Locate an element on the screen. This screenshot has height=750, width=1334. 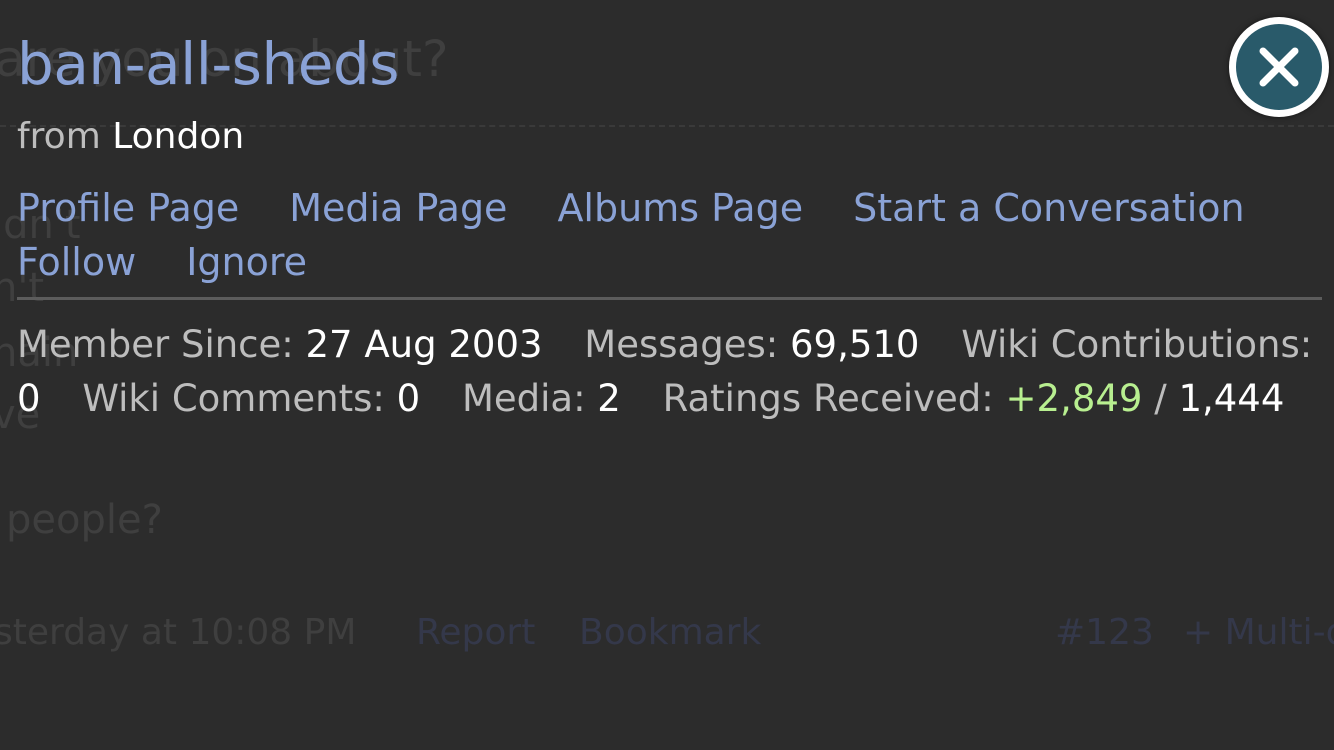
ignore-link: Ignore is located at coordinates (246, 262).